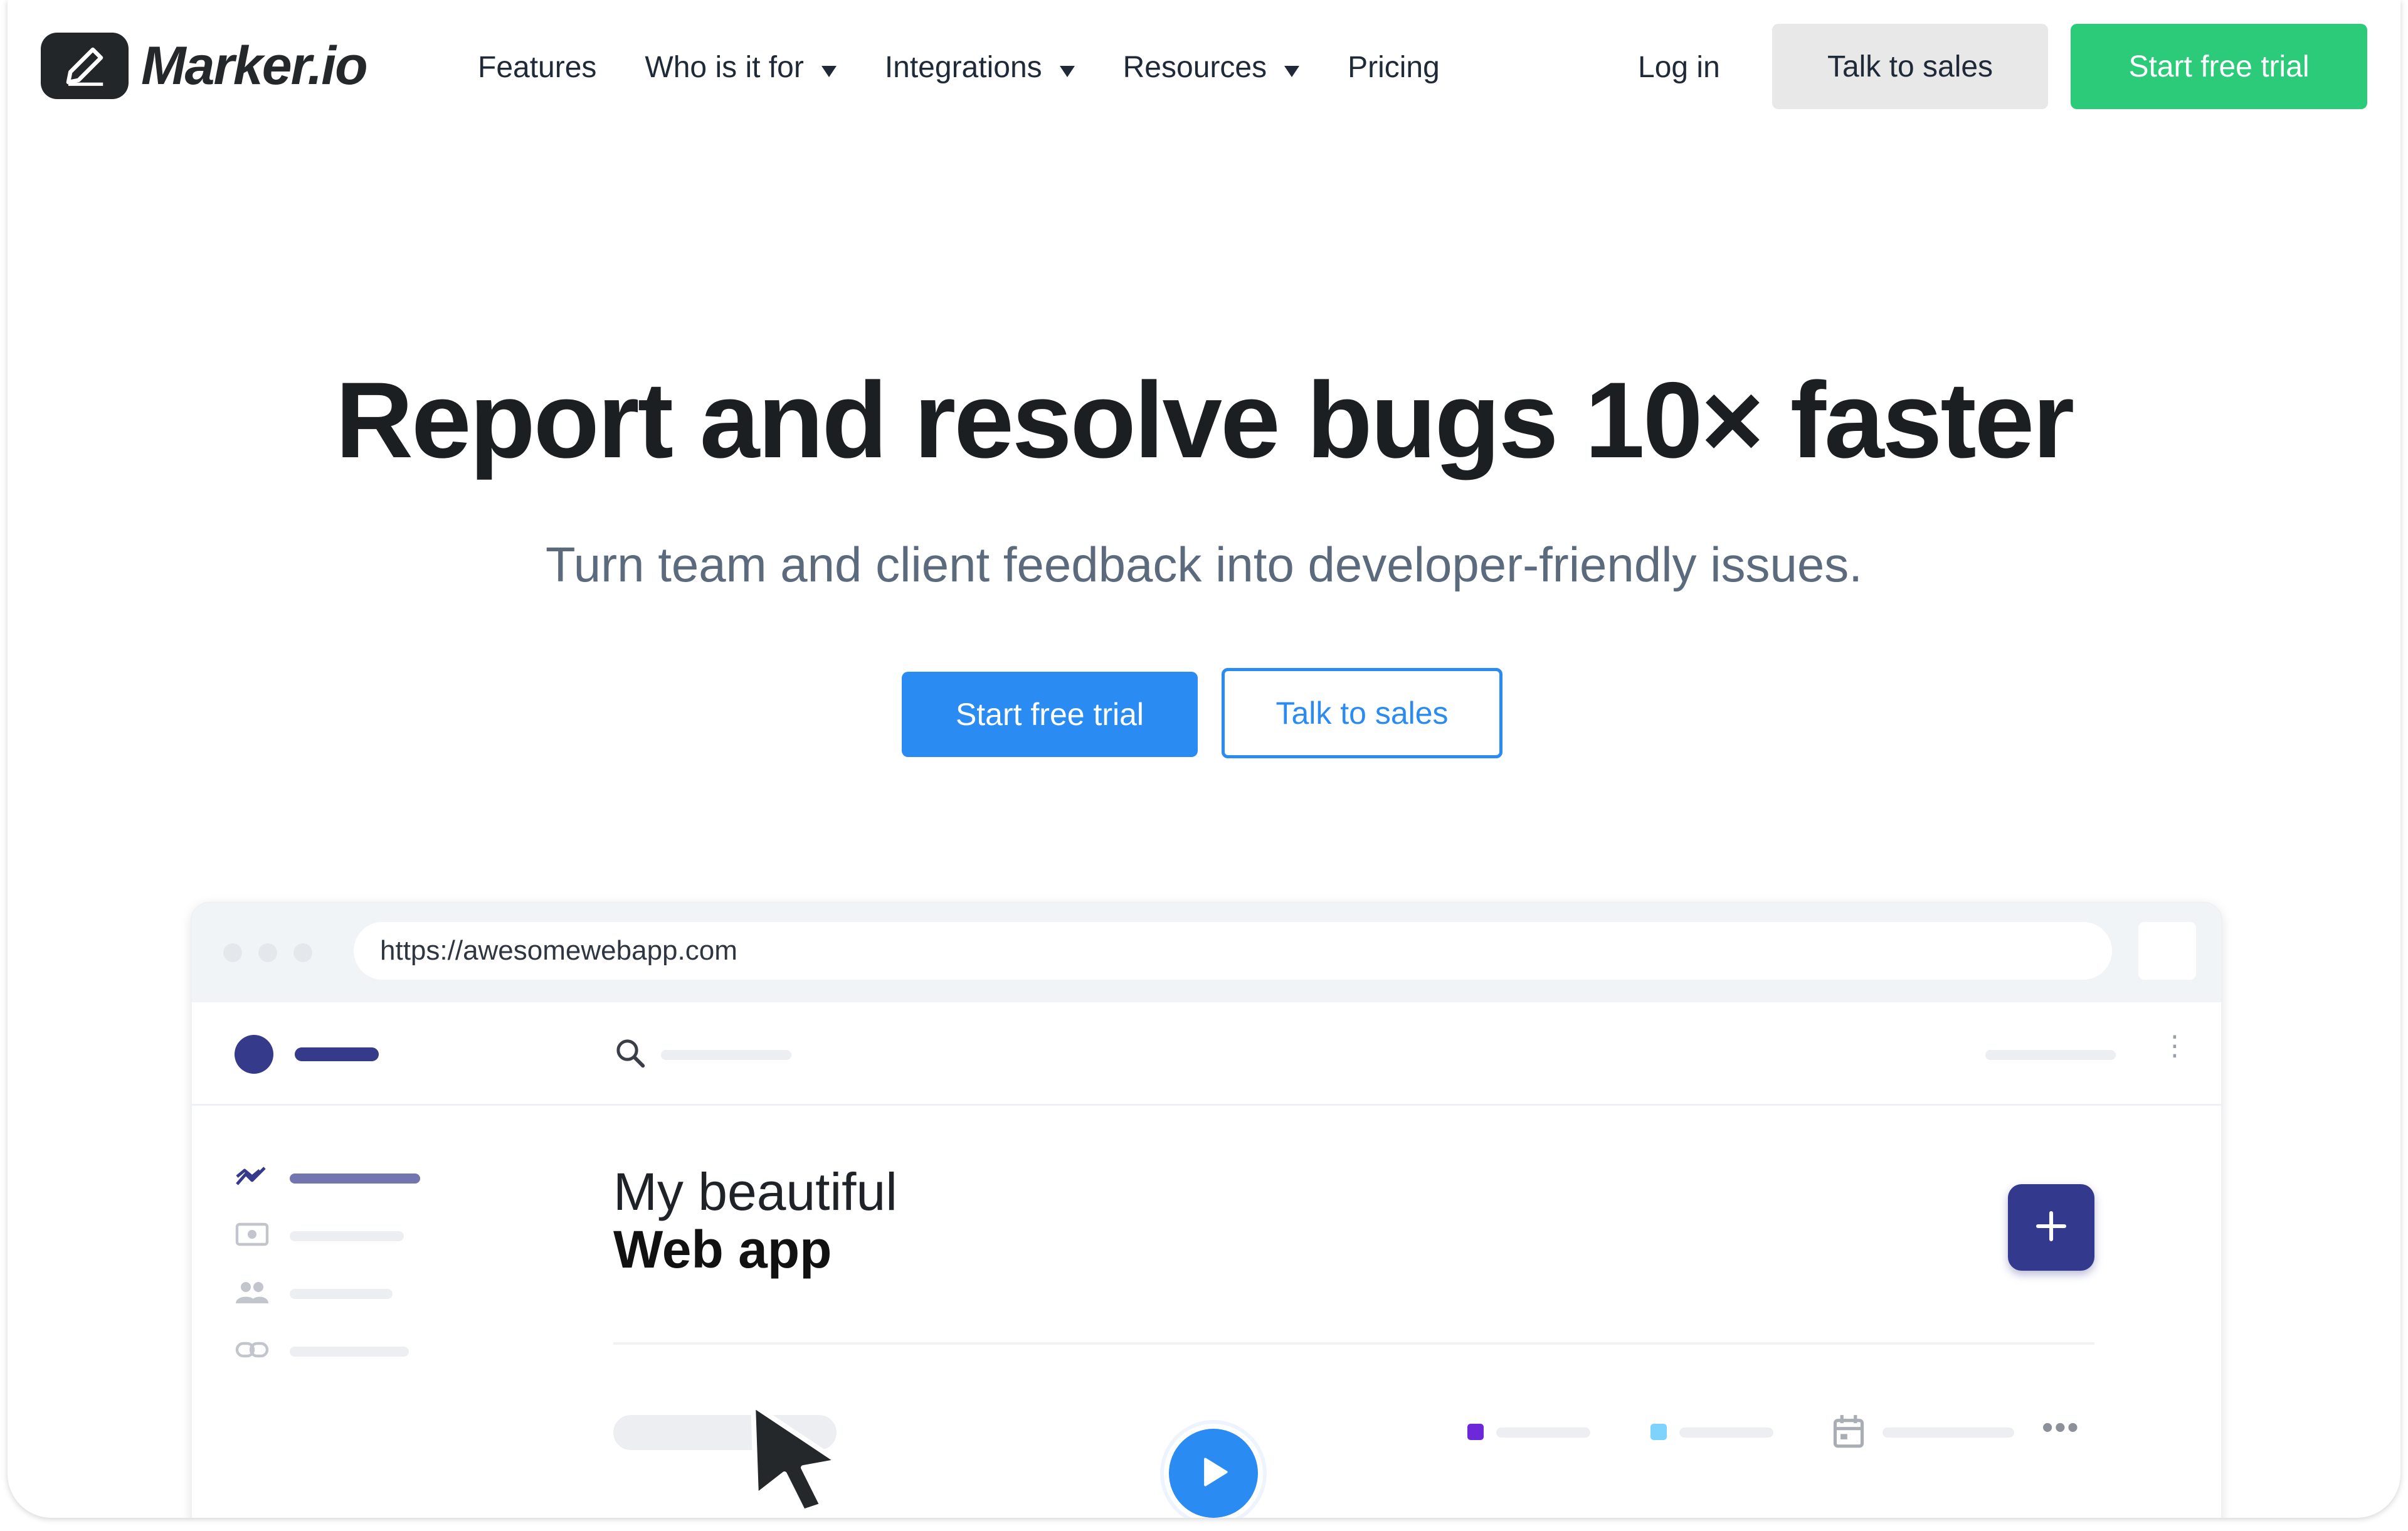  I want to click on cursor-pointer-icon, so click(797, 1459).